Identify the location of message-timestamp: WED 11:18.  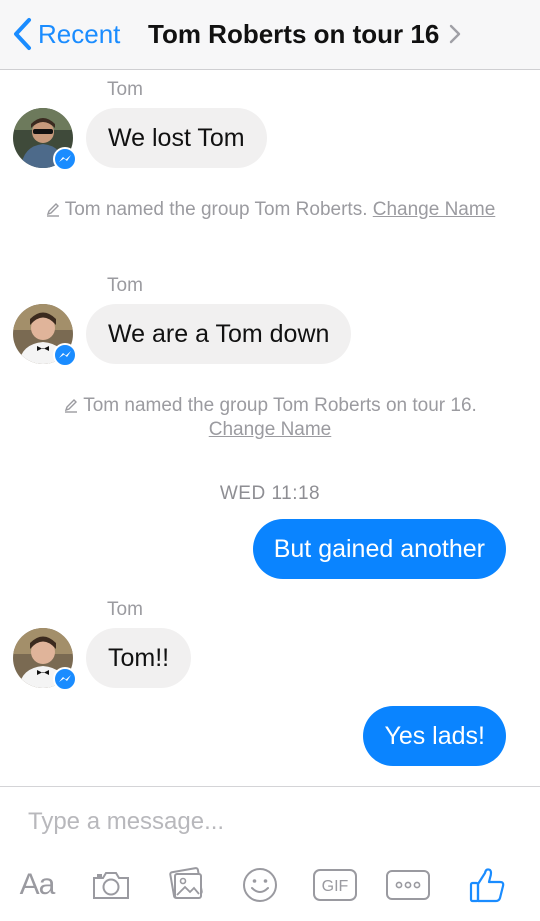
(270, 493).